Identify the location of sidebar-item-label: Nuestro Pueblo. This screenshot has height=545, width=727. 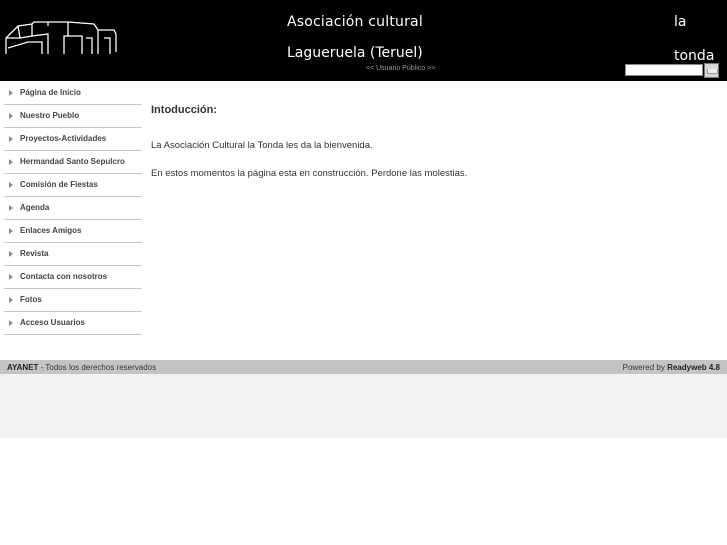
(50, 115).